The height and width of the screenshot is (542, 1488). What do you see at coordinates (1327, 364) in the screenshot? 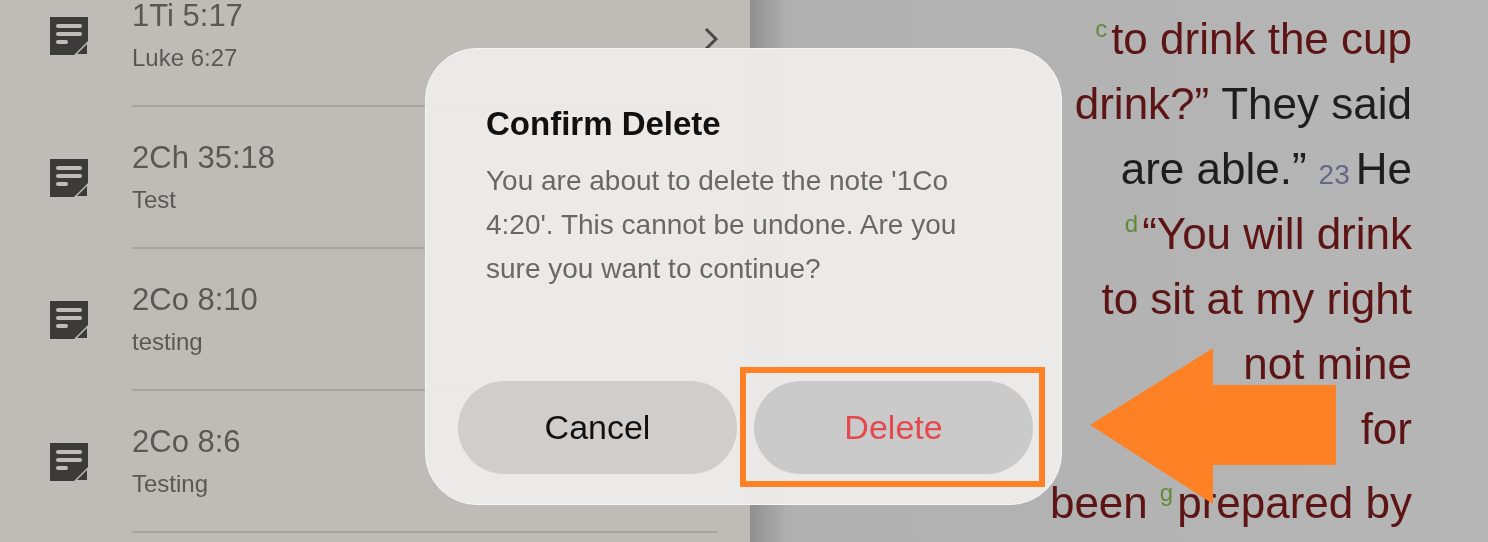
I see `scripture-text: not mine` at bounding box center [1327, 364].